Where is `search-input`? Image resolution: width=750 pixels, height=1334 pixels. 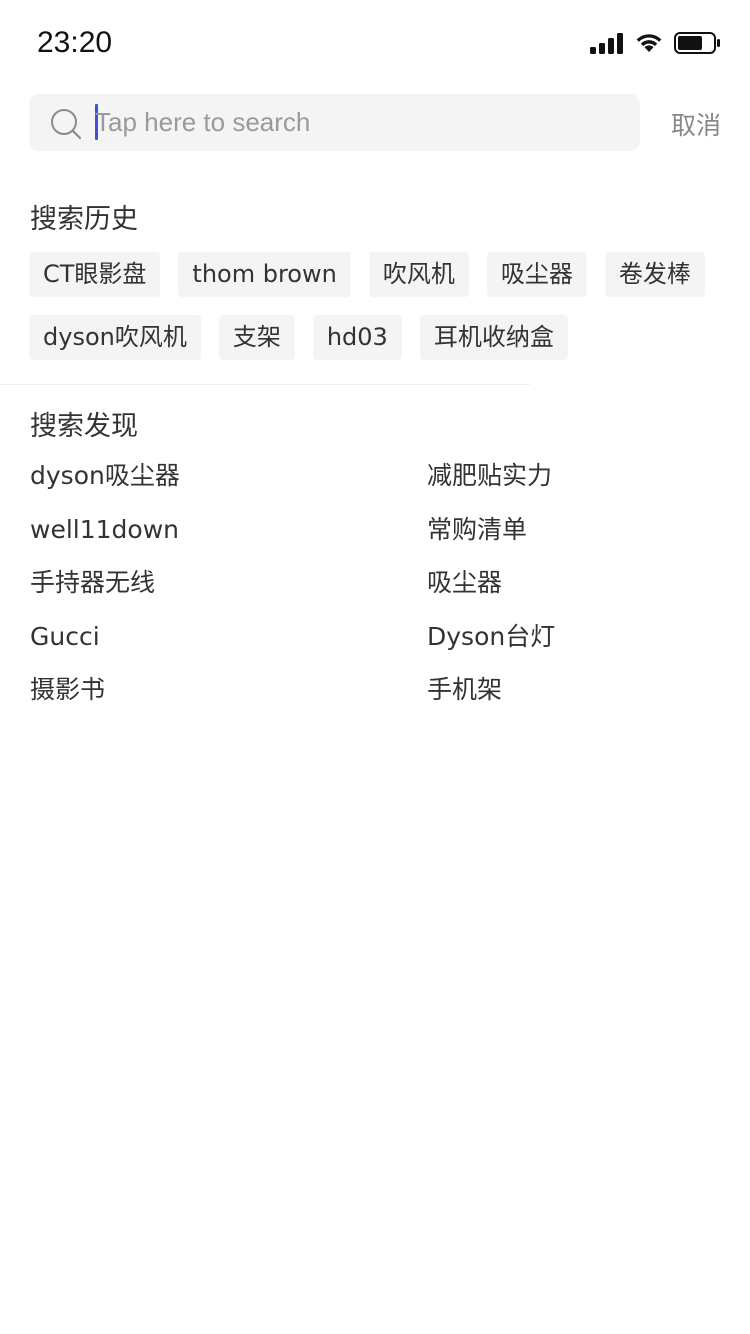
search-input is located at coordinates (355, 122).